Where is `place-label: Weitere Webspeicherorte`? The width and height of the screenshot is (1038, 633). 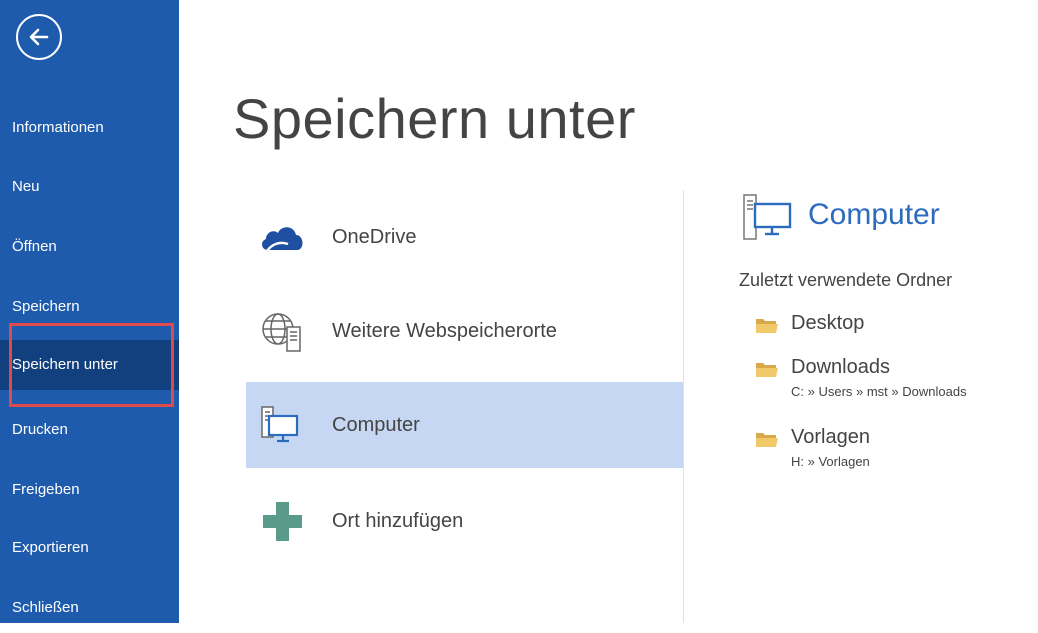
place-label: Weitere Webspeicherorte is located at coordinates (444, 331).